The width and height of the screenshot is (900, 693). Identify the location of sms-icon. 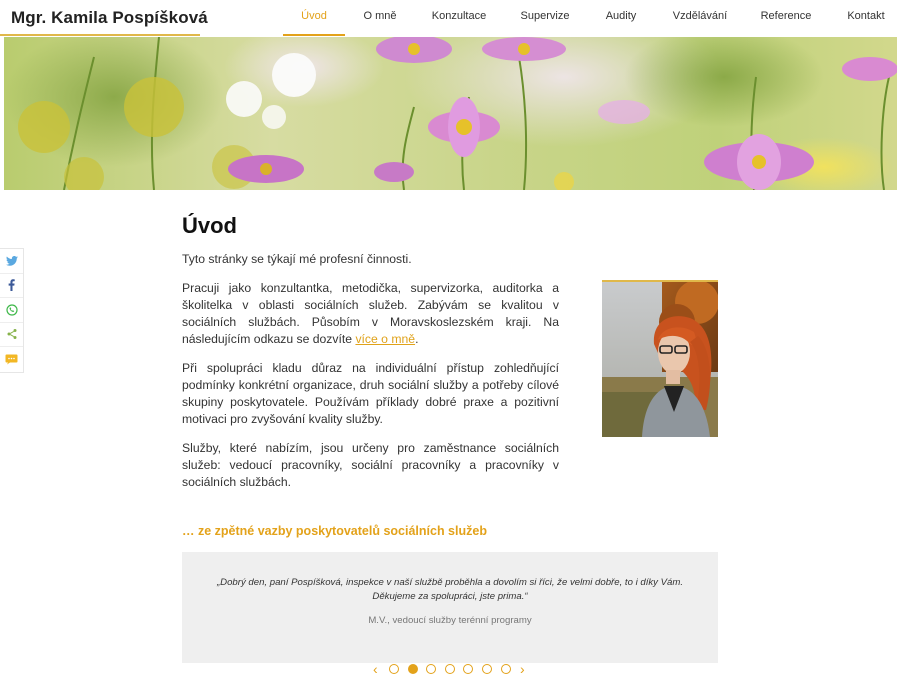
(11, 359).